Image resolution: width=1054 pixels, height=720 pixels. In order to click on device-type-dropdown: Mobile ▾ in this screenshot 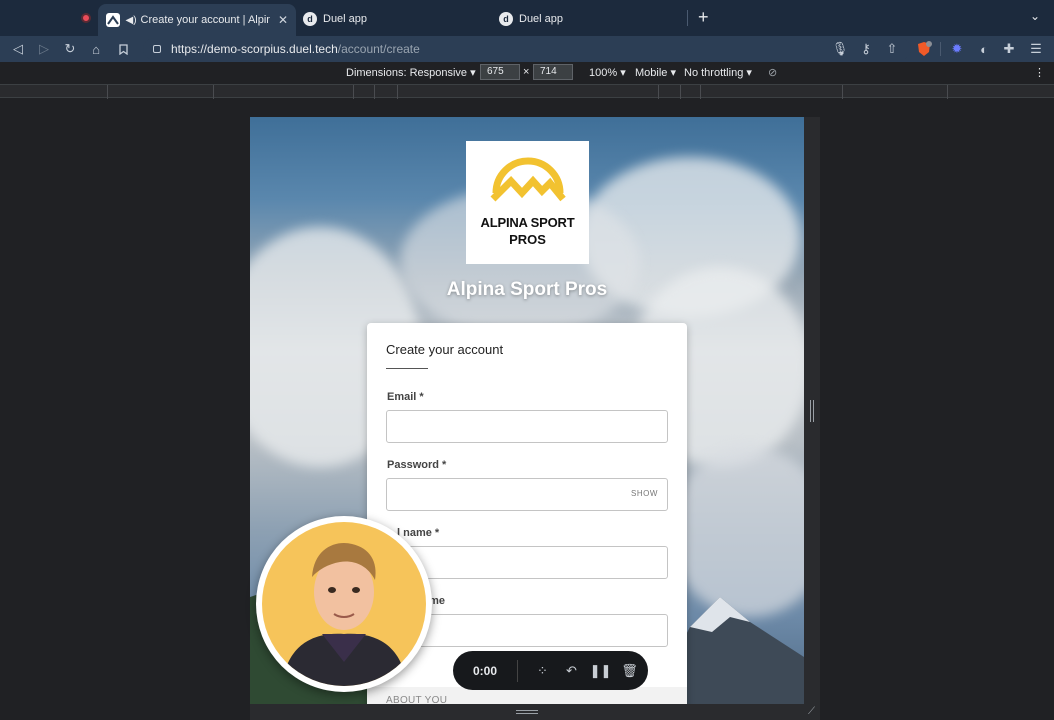, I will do `click(655, 72)`.